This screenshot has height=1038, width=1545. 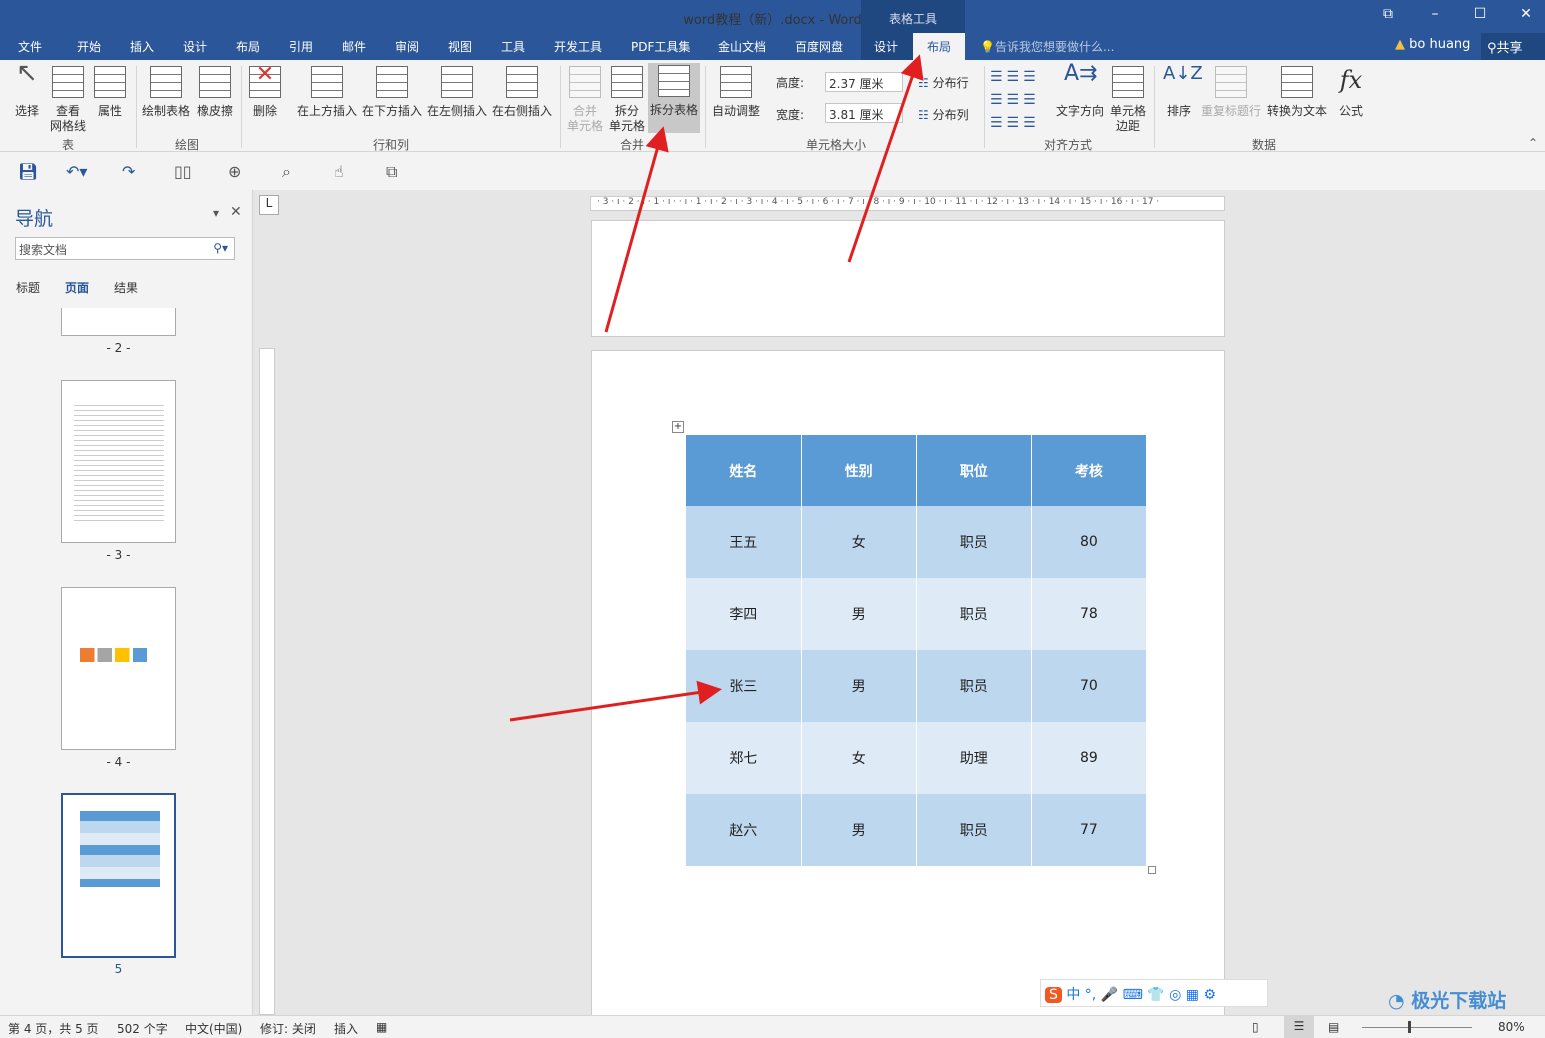 What do you see at coordinates (288, 1028) in the screenshot?
I see `track-changes: 修订: 关闭` at bounding box center [288, 1028].